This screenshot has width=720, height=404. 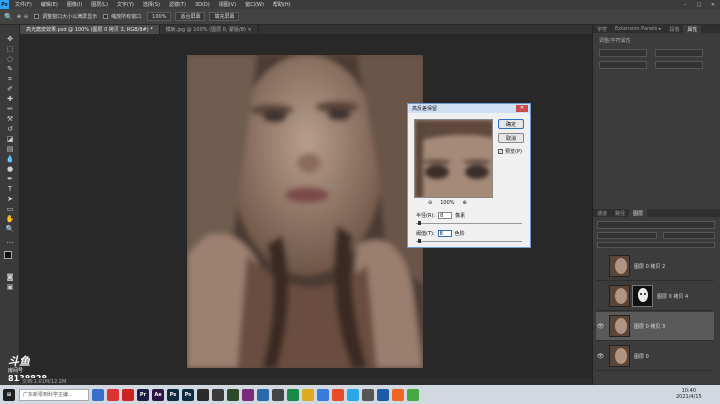 What do you see at coordinates (10, 149) in the screenshot?
I see `gradient-tool-icon: ▤` at bounding box center [10, 149].